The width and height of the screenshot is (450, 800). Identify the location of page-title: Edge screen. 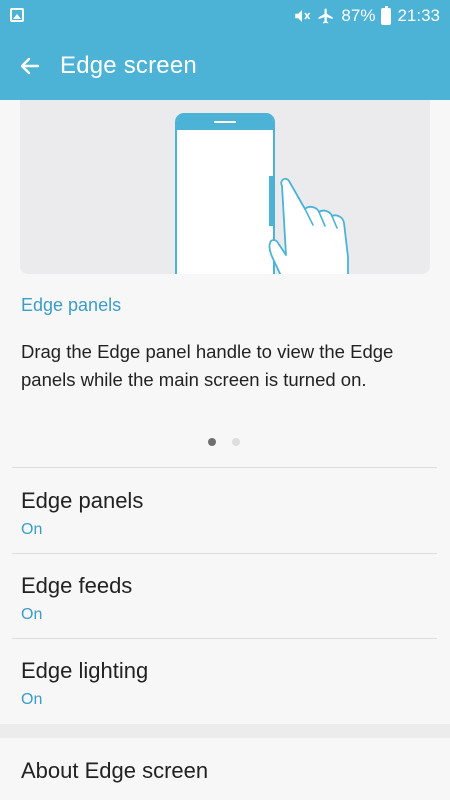
(128, 65).